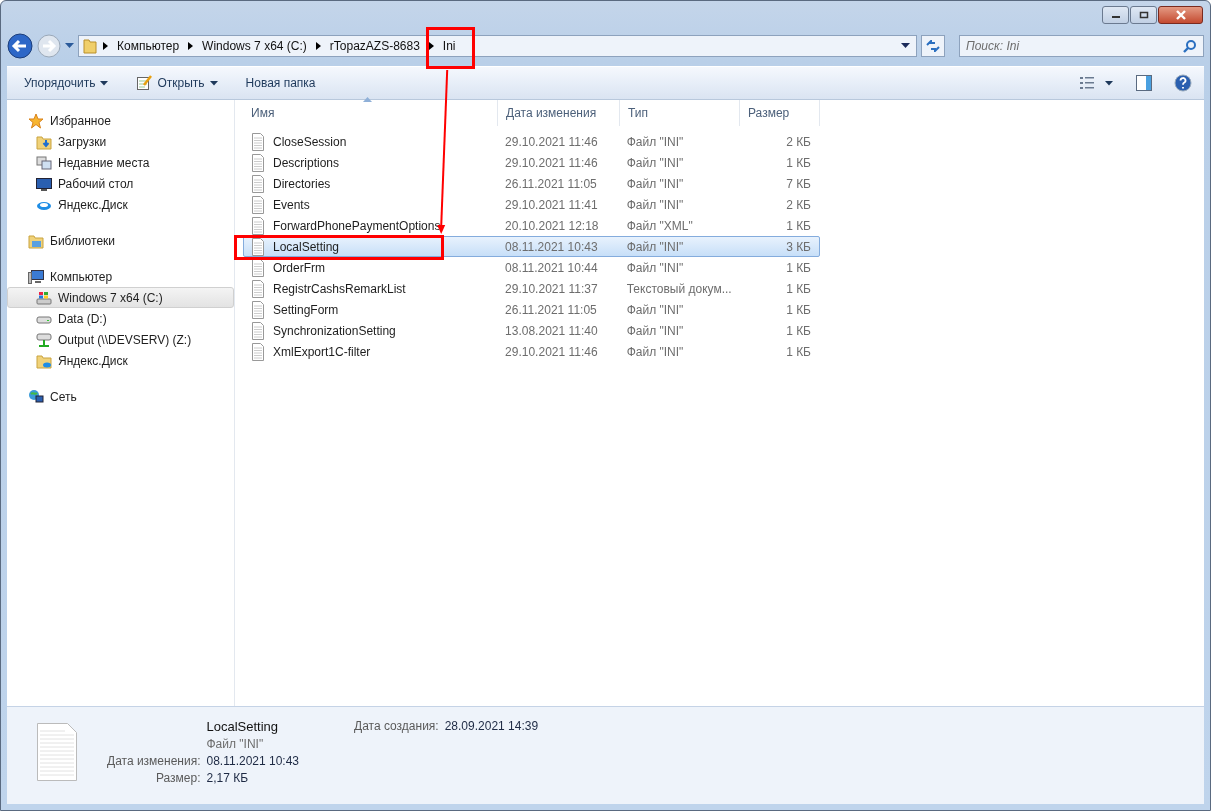 The image size is (1211, 811). I want to click on field-label: Размер:, so click(177, 778).